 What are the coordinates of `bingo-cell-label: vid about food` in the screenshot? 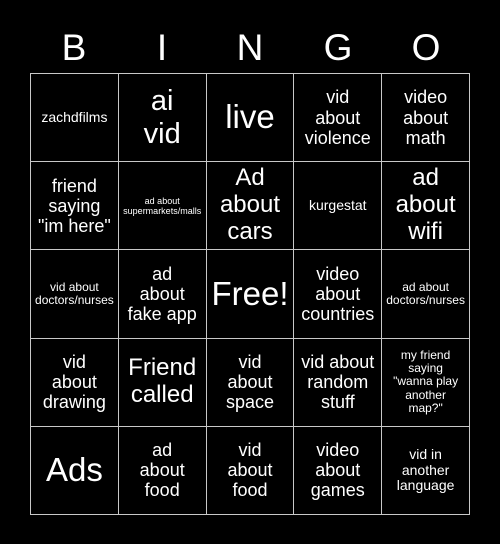 It's located at (250, 470).